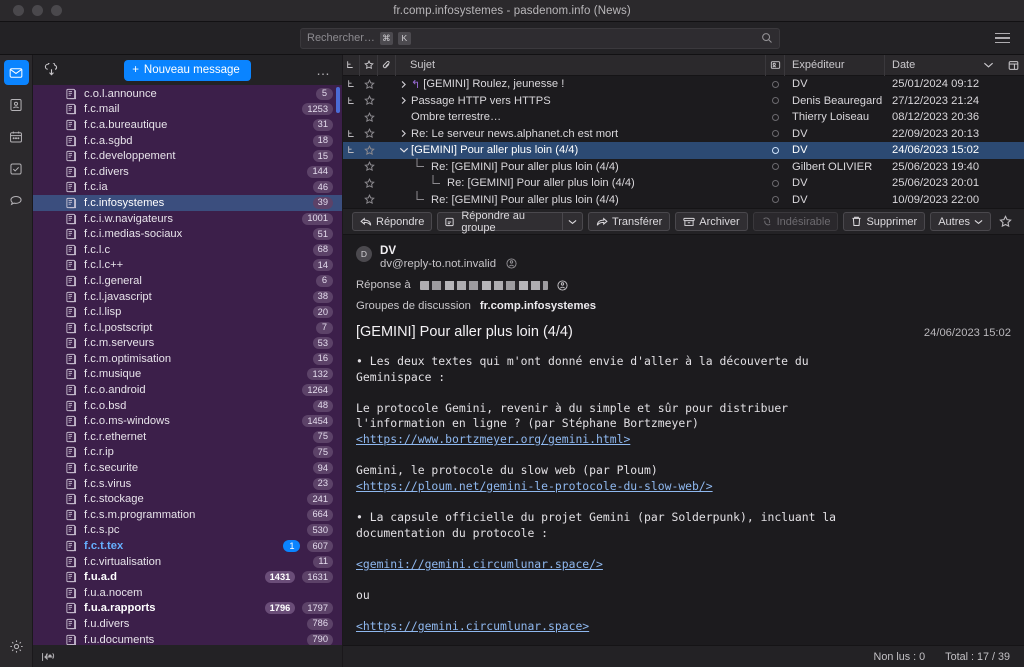 The height and width of the screenshot is (667, 1024). Describe the element at coordinates (187, 156) in the screenshot. I see `folder-item: f.c.developpement 15` at that location.